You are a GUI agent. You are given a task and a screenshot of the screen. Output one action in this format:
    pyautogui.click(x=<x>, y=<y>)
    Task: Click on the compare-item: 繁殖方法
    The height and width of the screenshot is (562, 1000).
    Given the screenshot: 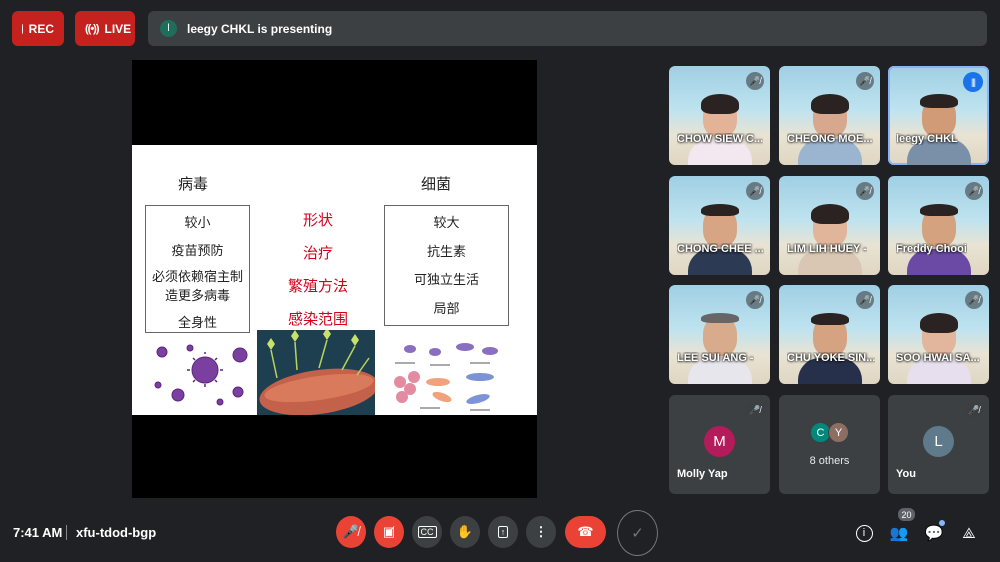 What is the action you would take?
    pyautogui.click(x=317, y=286)
    